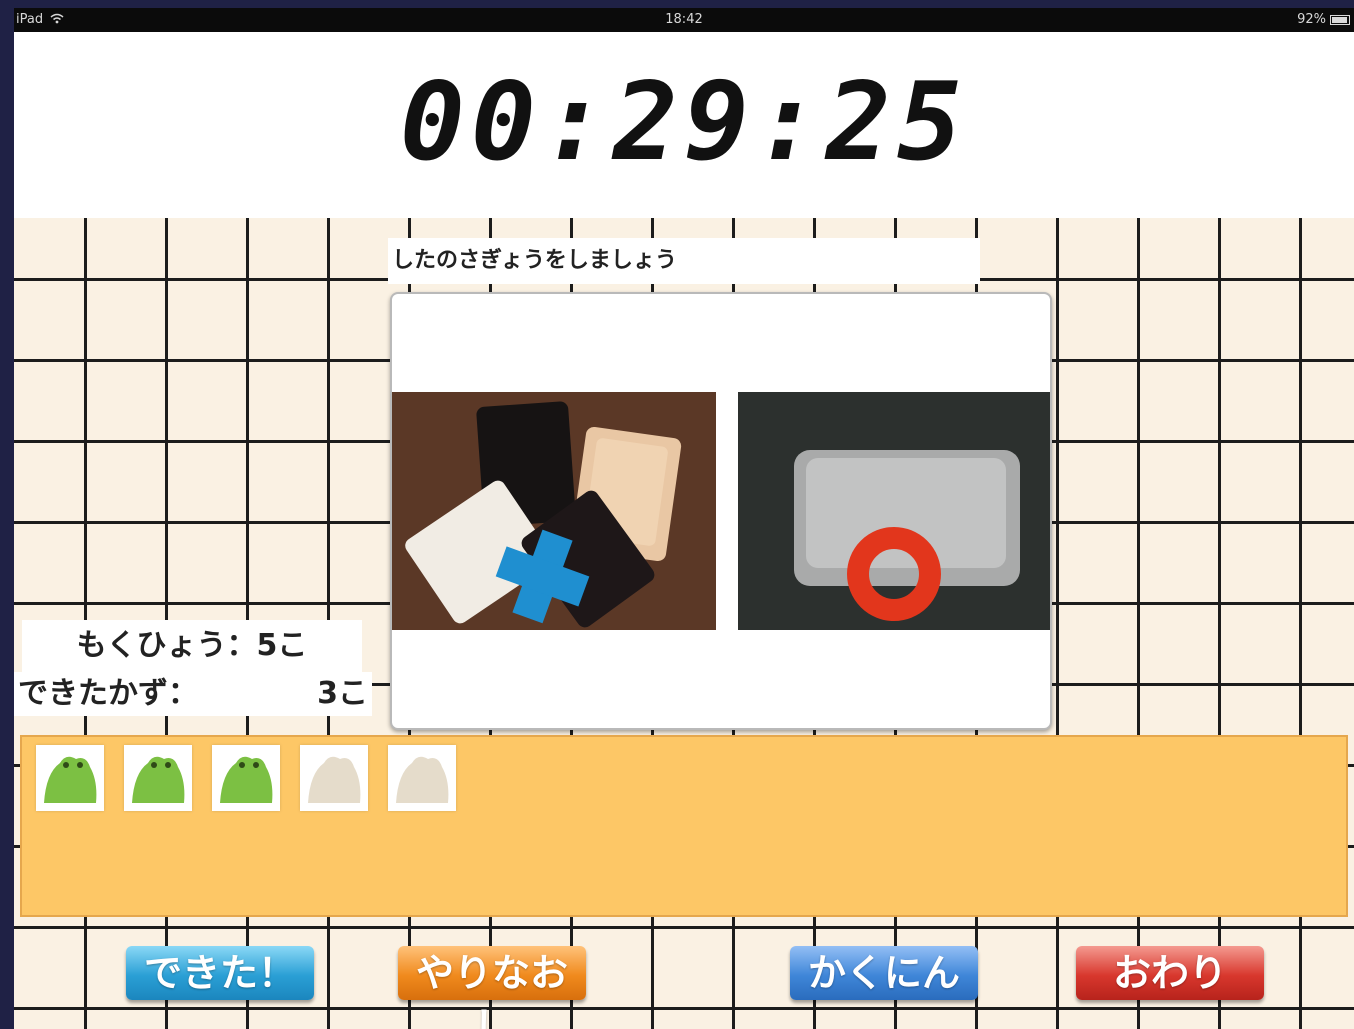  What do you see at coordinates (1170, 973) in the screenshot?
I see `end-button: おわり` at bounding box center [1170, 973].